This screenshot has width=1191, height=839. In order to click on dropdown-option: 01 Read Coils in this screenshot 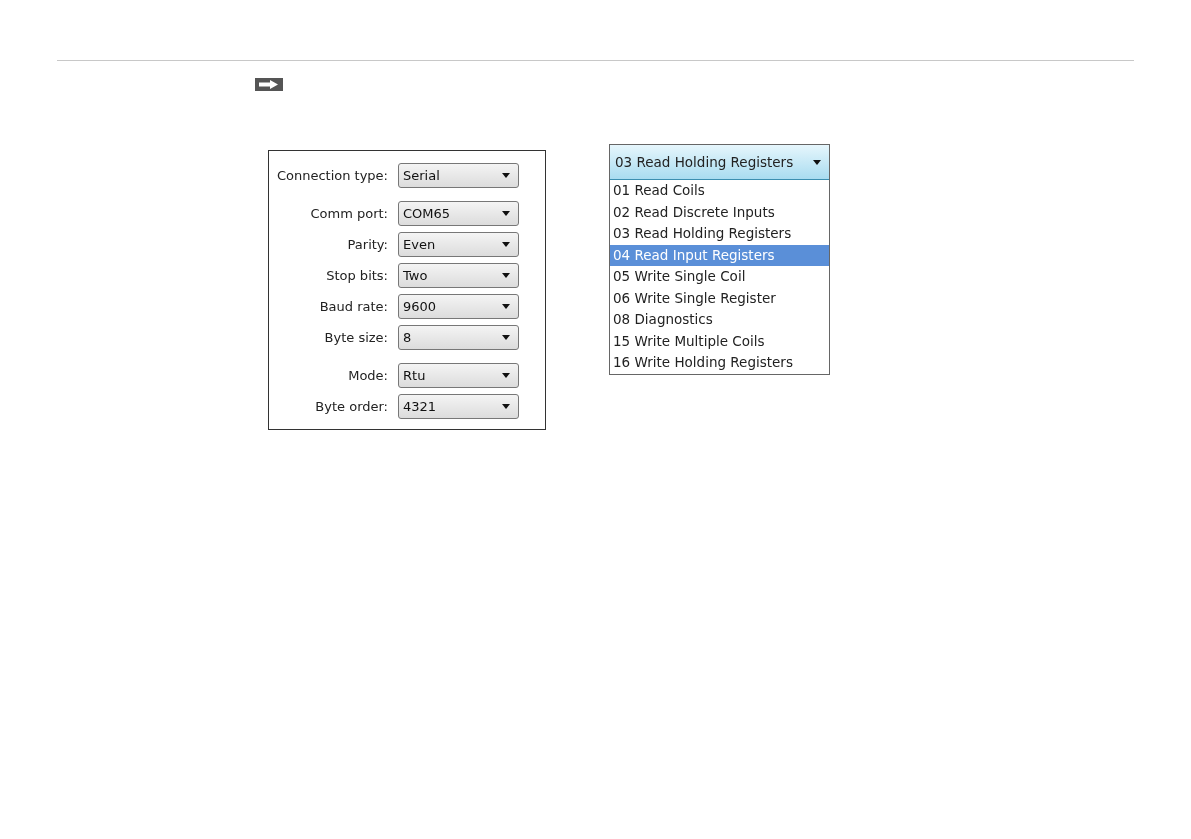, I will do `click(719, 191)`.